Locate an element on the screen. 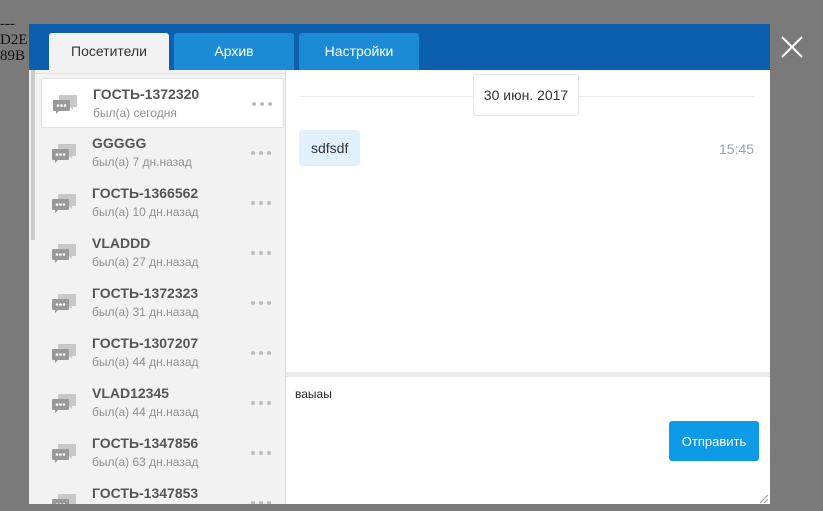 This screenshot has width=823, height=511. bg-line: --- is located at coordinates (7, 24).